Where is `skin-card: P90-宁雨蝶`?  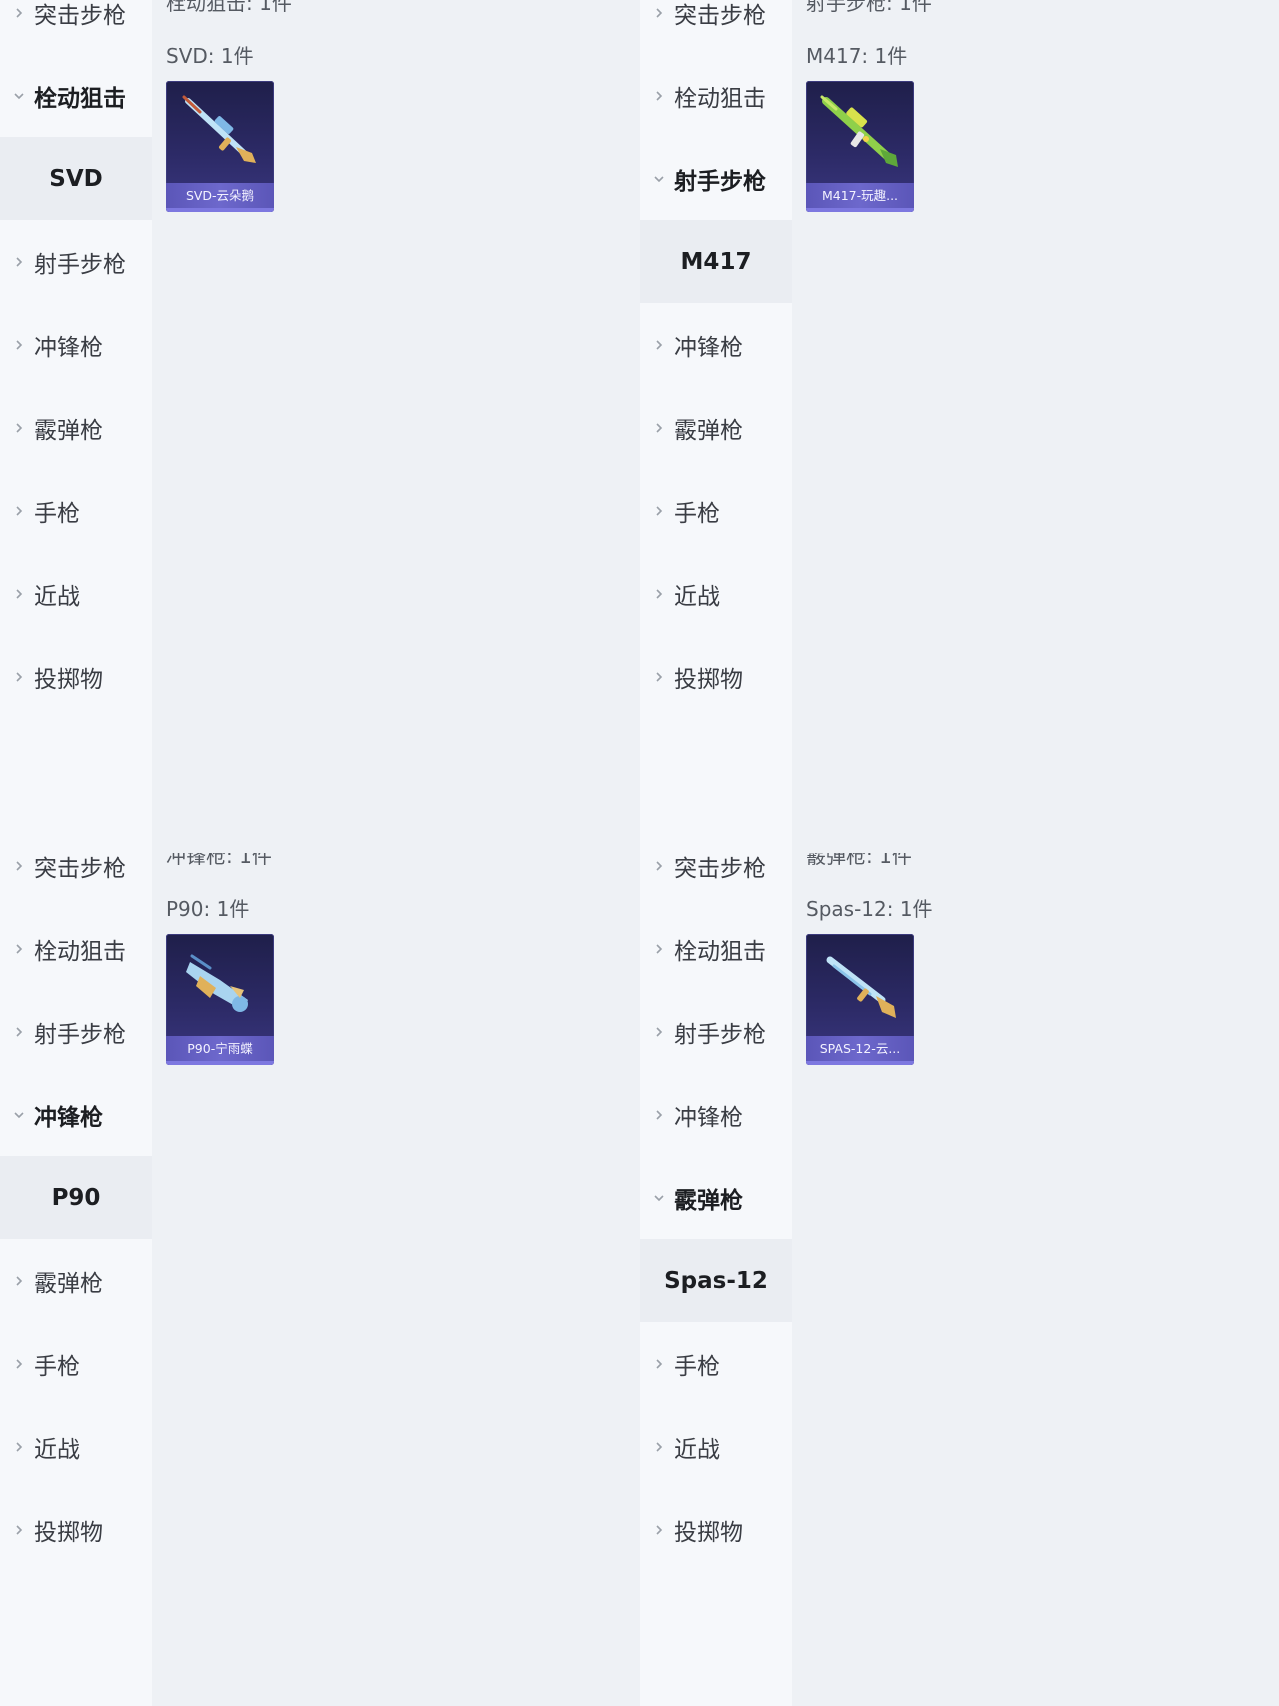
skin-card: P90-宁雨蝶 is located at coordinates (220, 999).